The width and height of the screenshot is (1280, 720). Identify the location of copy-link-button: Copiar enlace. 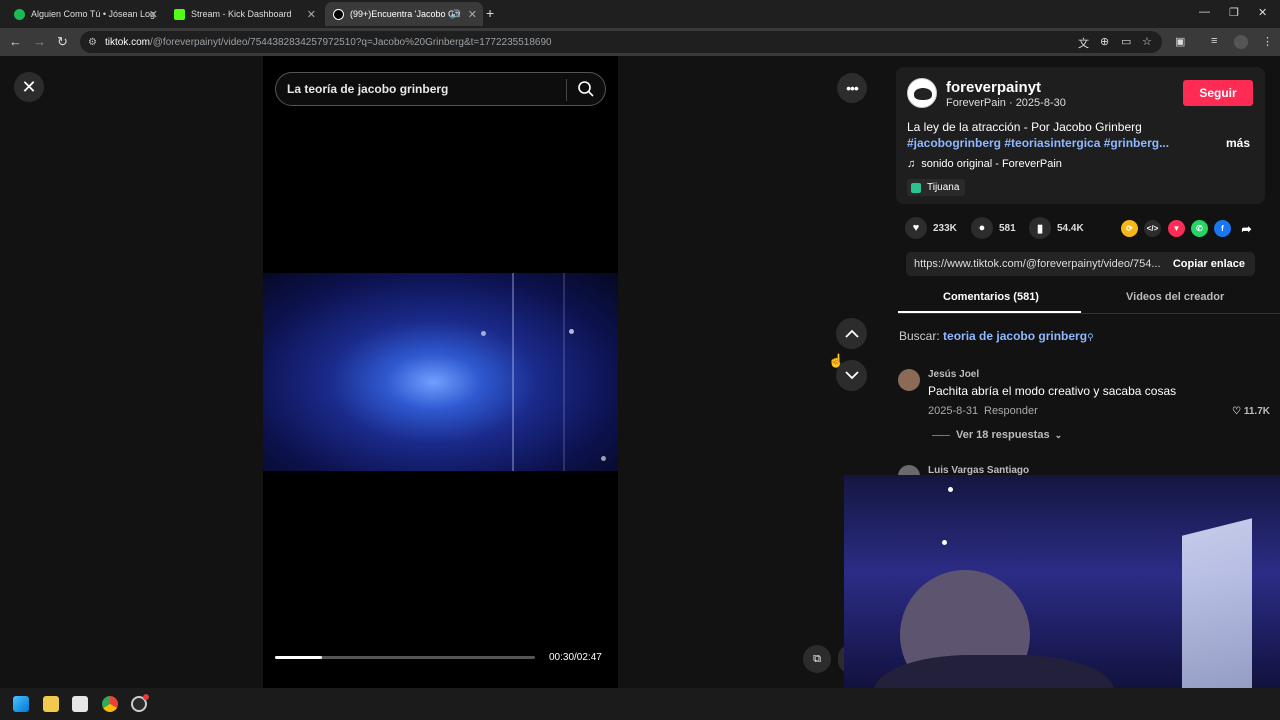
(1209, 264).